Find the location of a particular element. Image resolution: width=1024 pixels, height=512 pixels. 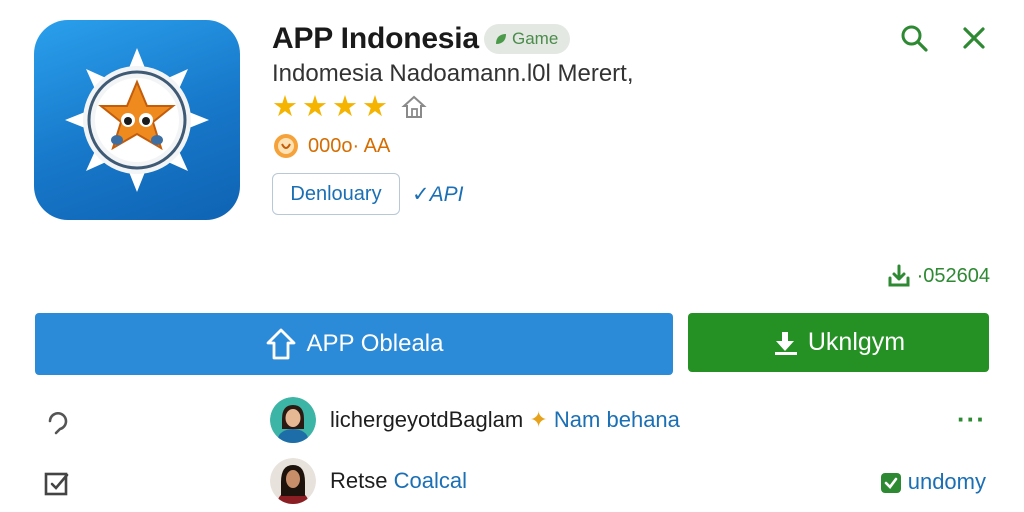

more-options-button: ··· is located at coordinates (971, 419).